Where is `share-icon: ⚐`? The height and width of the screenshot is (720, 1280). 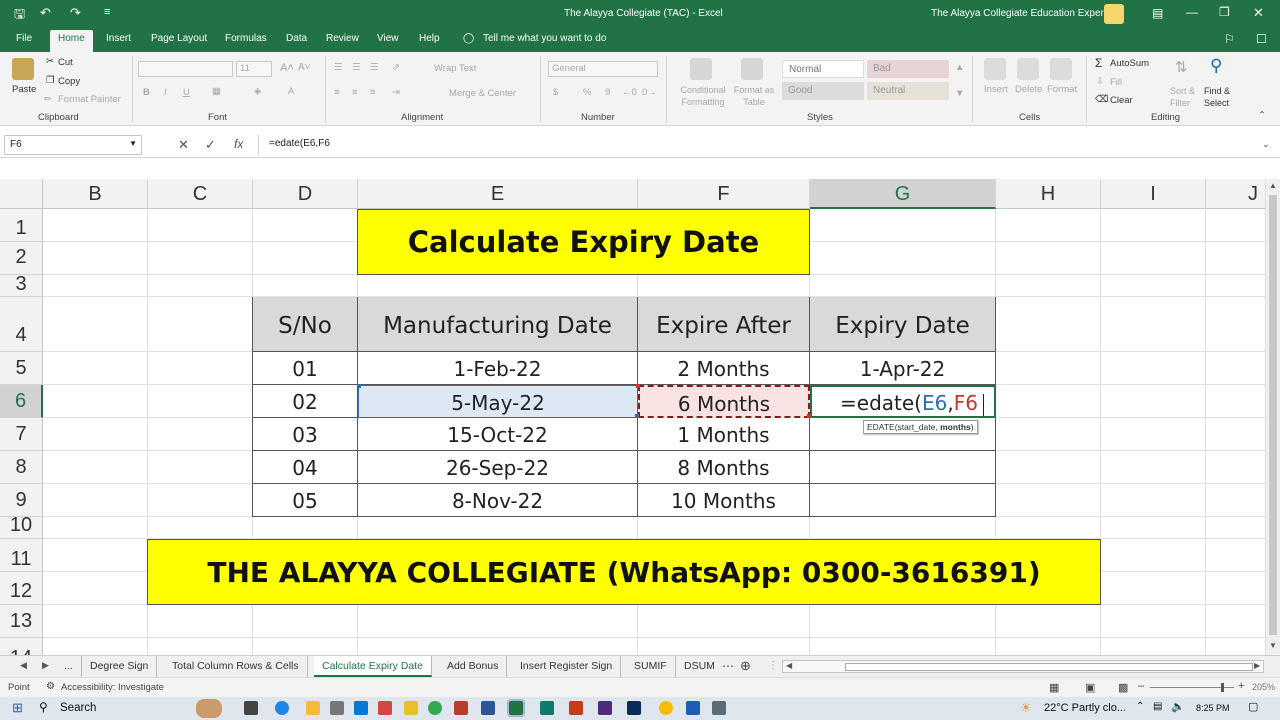 share-icon: ⚐ is located at coordinates (1229, 39).